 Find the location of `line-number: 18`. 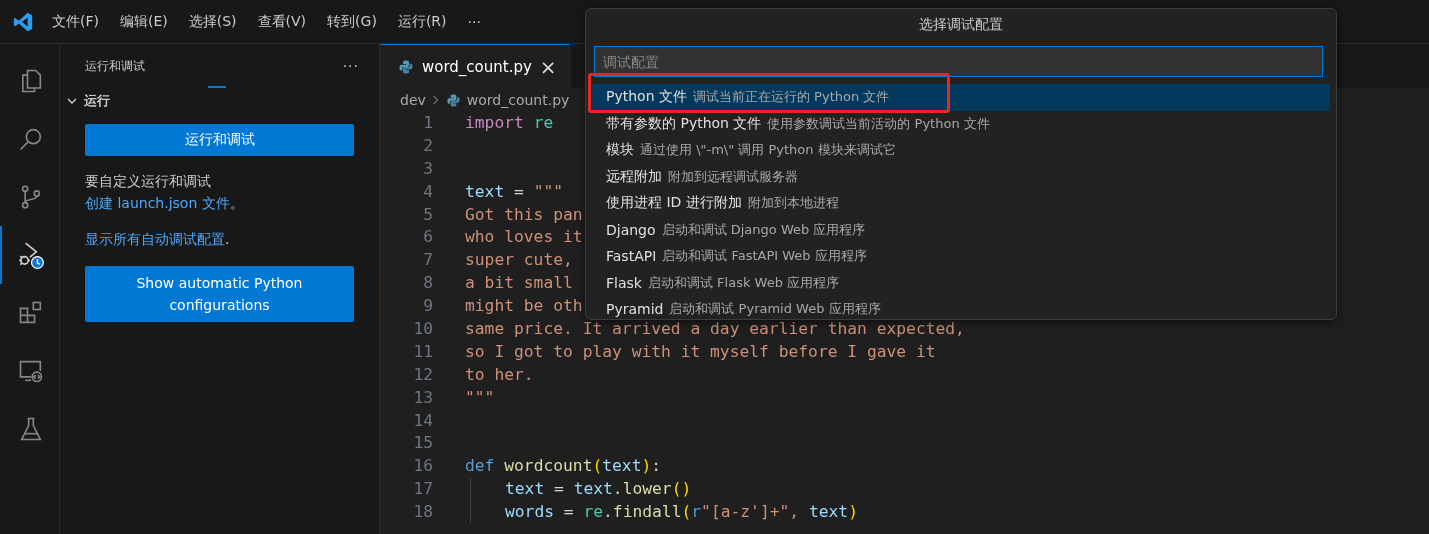

line-number: 18 is located at coordinates (422, 512).